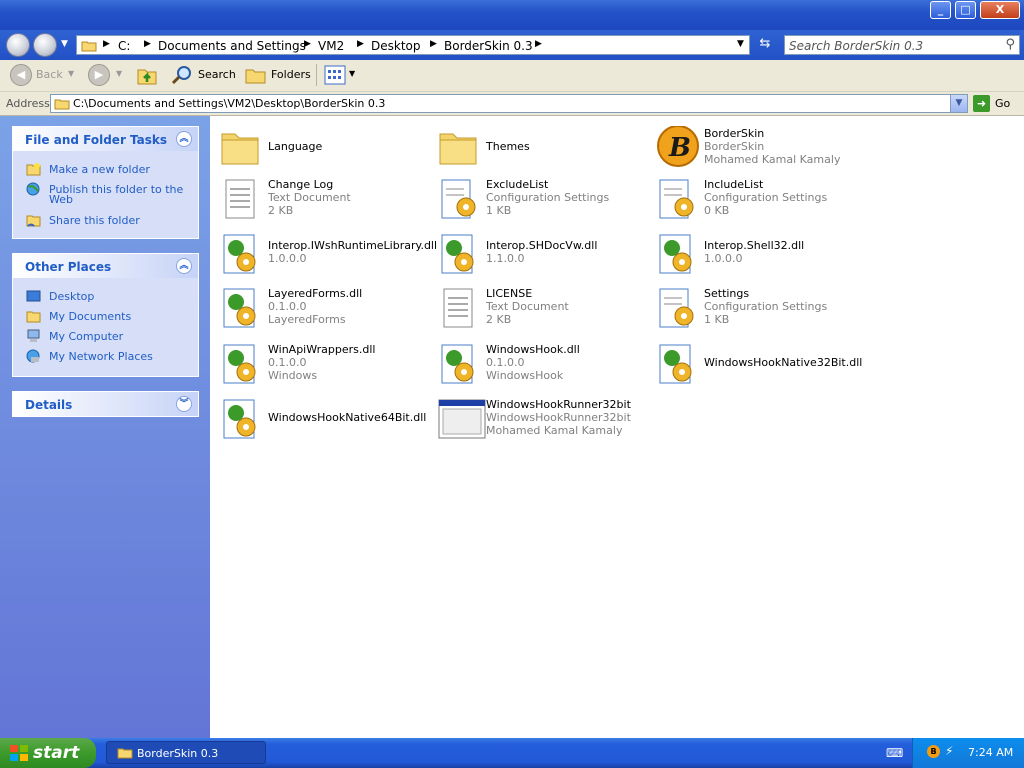  What do you see at coordinates (761, 202) in the screenshot?
I see `file-item: IncludeList Configuration Settings 0 KB` at bounding box center [761, 202].